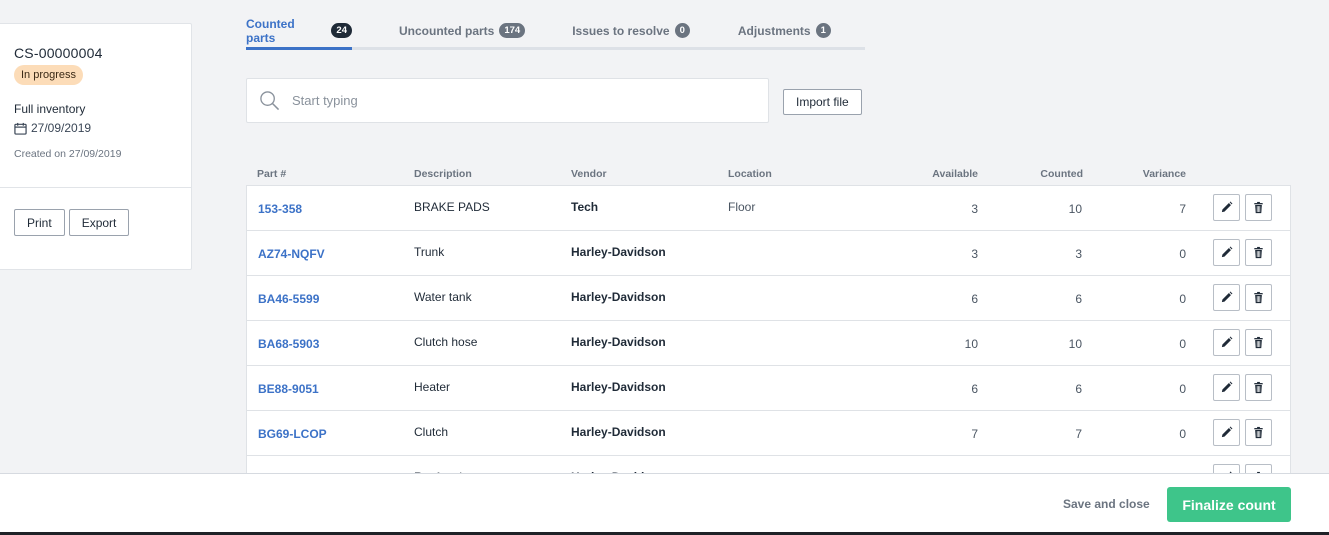 This screenshot has height=535, width=1329. What do you see at coordinates (50, 109) in the screenshot?
I see `inventory-type: Full inventory` at bounding box center [50, 109].